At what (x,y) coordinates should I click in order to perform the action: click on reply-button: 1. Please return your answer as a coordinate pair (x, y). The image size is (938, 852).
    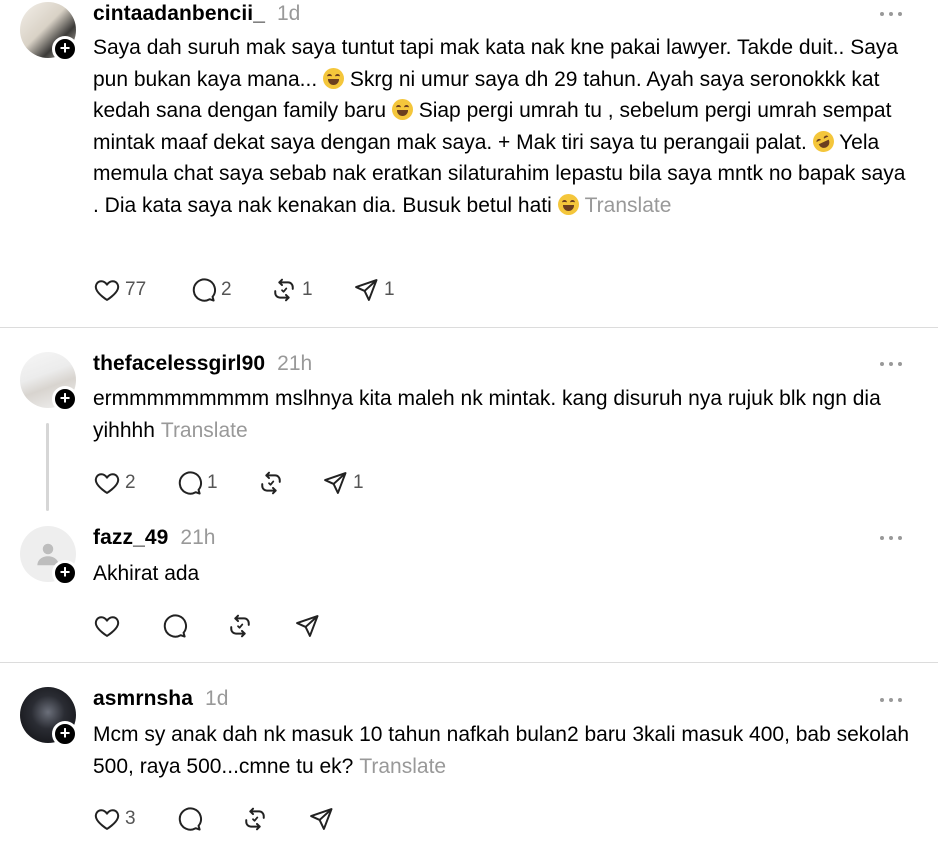
    Looking at the image, I should click on (216, 483).